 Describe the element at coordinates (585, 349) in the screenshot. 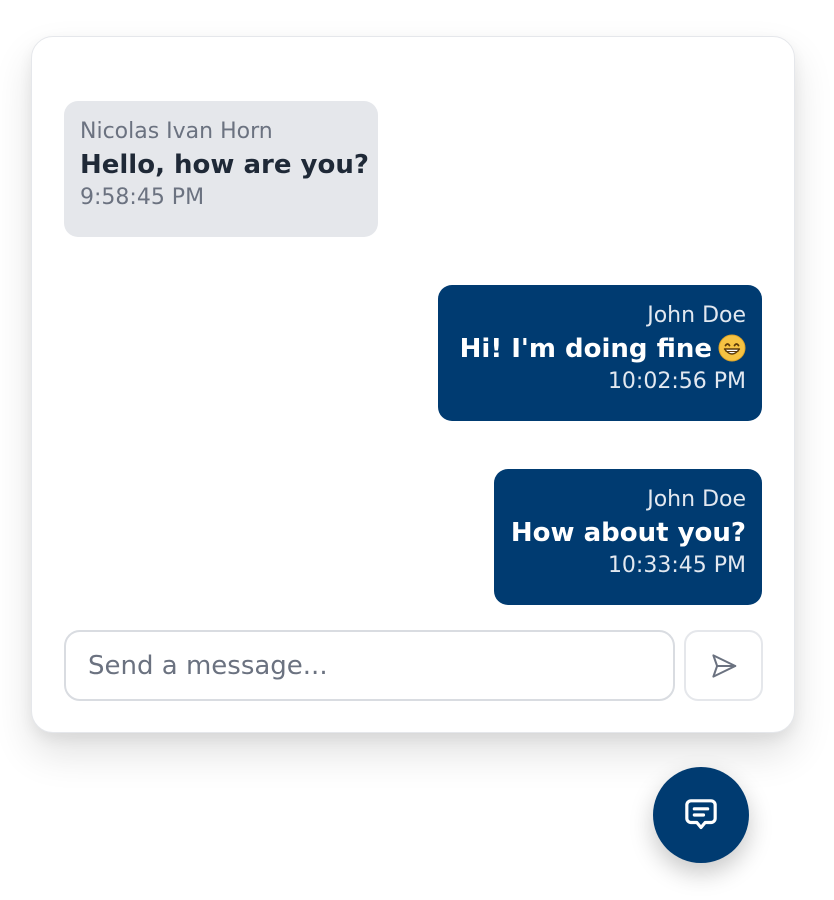

I see `message-text: Hi! I'm doing fine` at that location.